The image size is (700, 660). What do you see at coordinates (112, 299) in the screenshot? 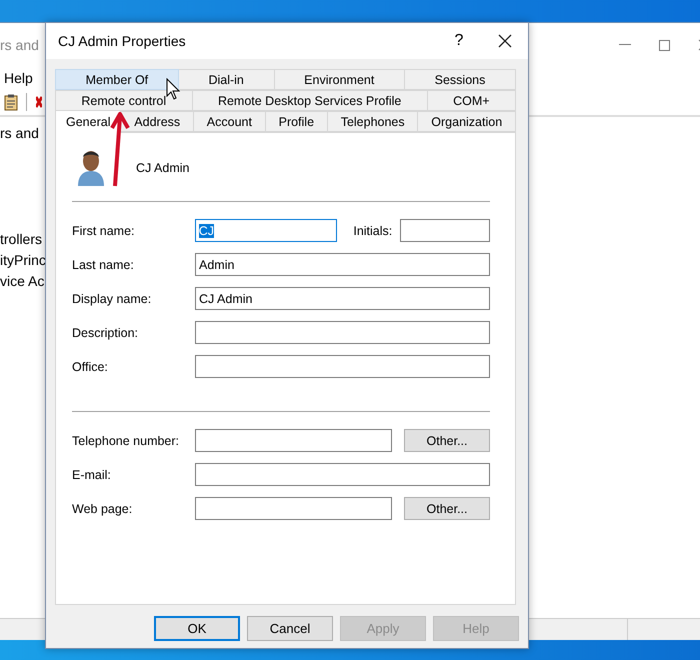
I see `field-label: Display name:` at bounding box center [112, 299].